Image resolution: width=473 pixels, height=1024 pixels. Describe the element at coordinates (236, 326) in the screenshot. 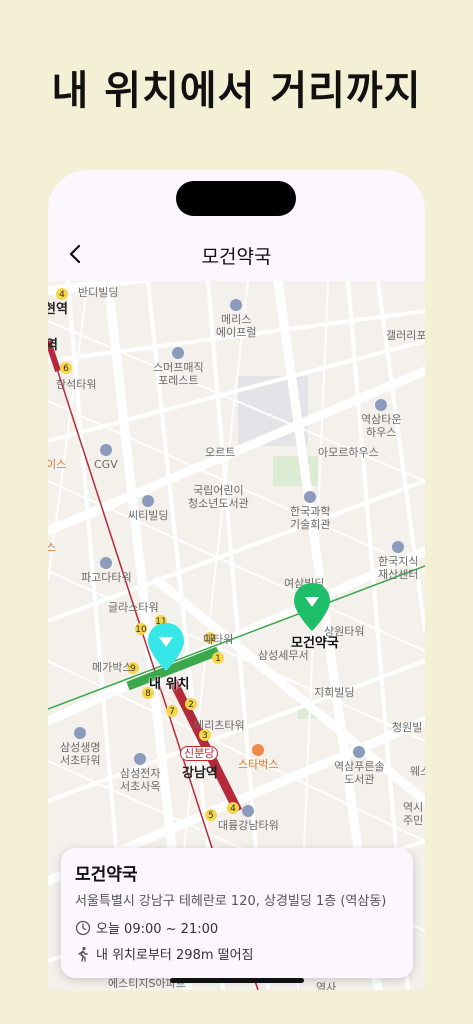

I see `poi-label: 메리스 에이프럴` at that location.